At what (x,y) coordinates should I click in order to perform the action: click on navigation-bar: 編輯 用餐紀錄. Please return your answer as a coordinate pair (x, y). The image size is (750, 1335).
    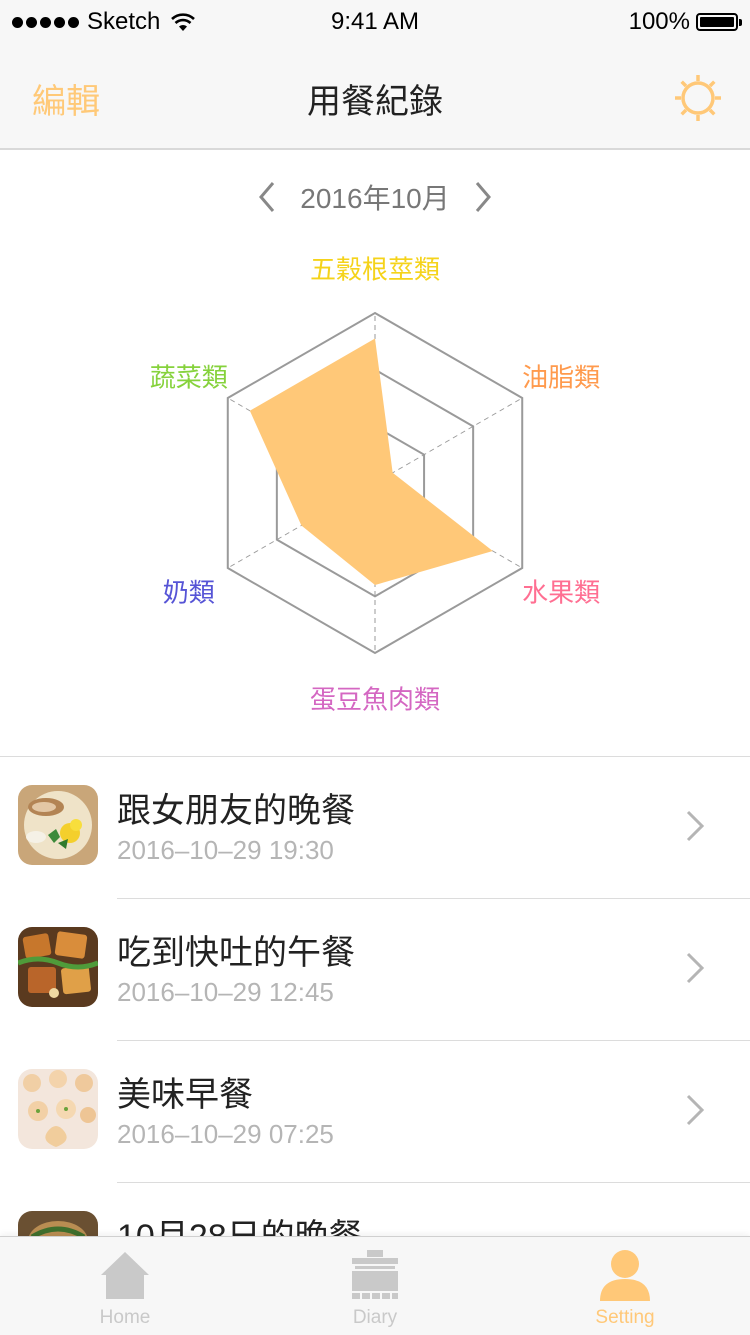
    Looking at the image, I should click on (375, 97).